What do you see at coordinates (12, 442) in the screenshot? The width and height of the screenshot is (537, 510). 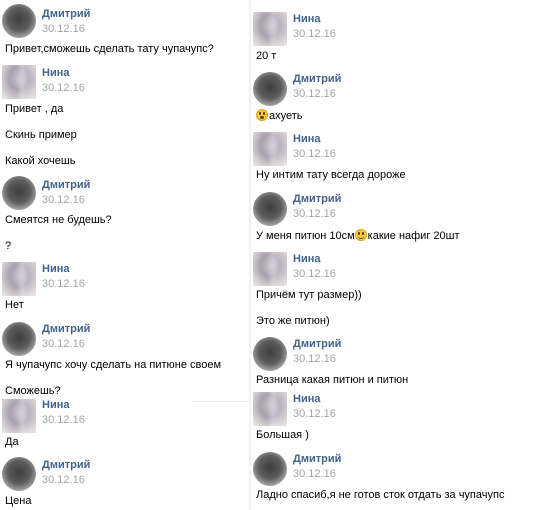 I see `message-text: Да` at bounding box center [12, 442].